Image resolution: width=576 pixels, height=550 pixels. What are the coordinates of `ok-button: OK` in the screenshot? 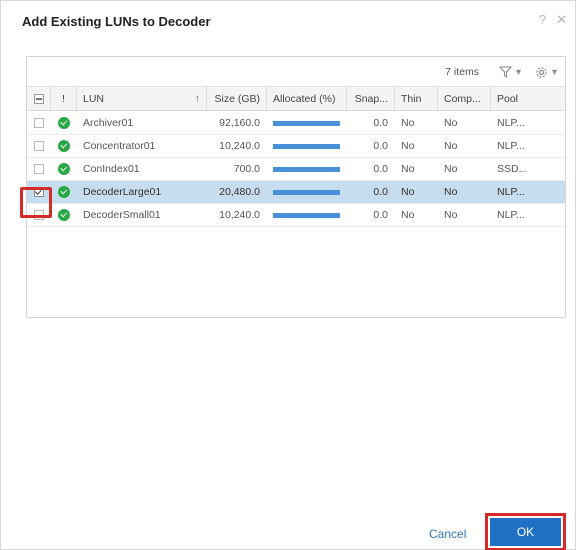 It's located at (525, 532).